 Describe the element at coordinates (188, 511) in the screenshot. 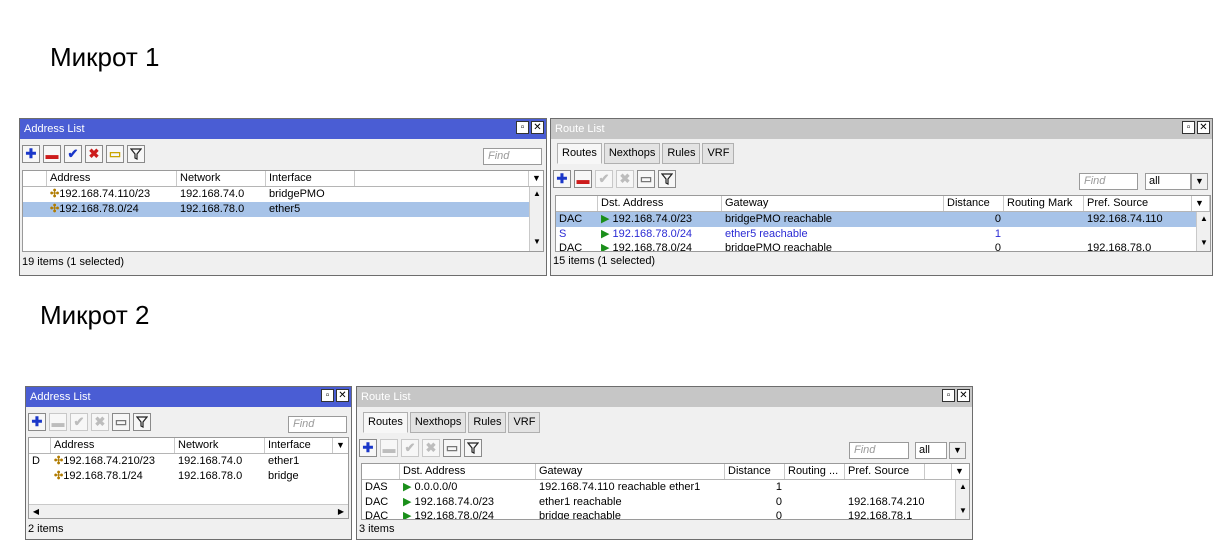

I see `horizontal-scrollbar: ◀ ▶` at that location.